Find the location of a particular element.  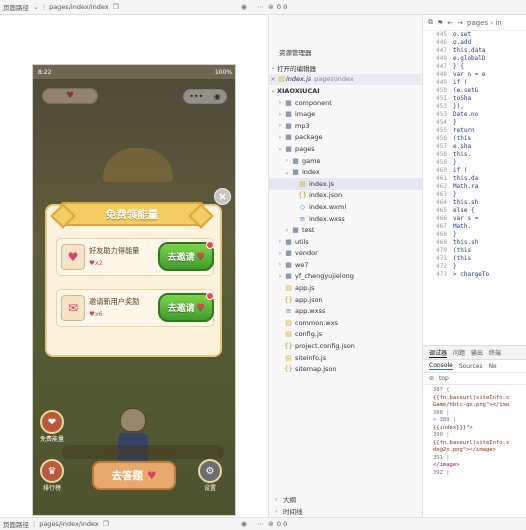

tree-item-label: app.json is located at coordinates (309, 299).